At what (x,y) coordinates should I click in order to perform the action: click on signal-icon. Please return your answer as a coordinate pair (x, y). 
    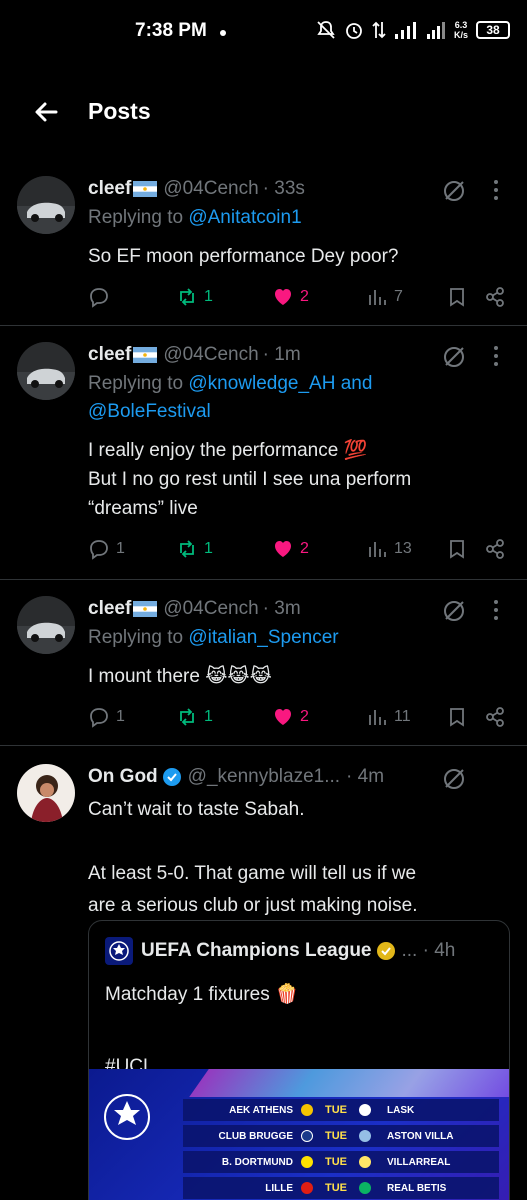
    Looking at the image, I should click on (405, 30).